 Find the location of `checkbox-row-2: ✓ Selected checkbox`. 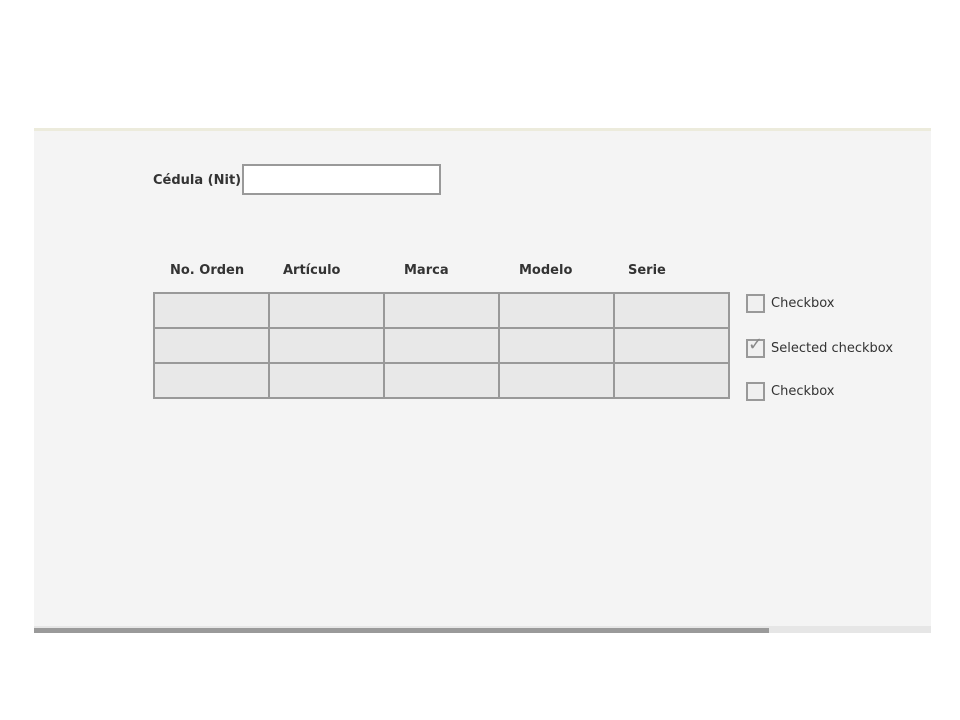

checkbox-row-2: ✓ Selected checkbox is located at coordinates (820, 346).